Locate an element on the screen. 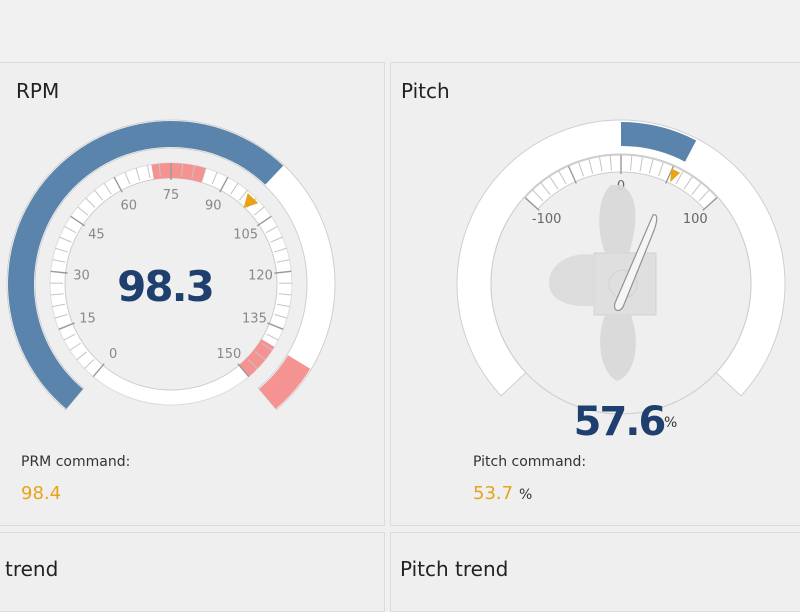 The width and height of the screenshot is (800, 612). rpm-value-readout: 98.3 is located at coordinates (165, 286).